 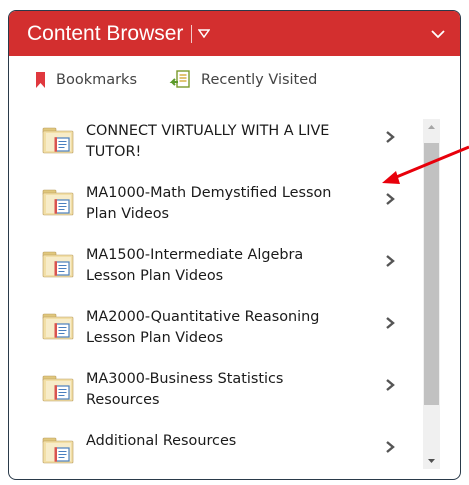 I want to click on bookmarks-link: Bookmarks, so click(x=86, y=80).